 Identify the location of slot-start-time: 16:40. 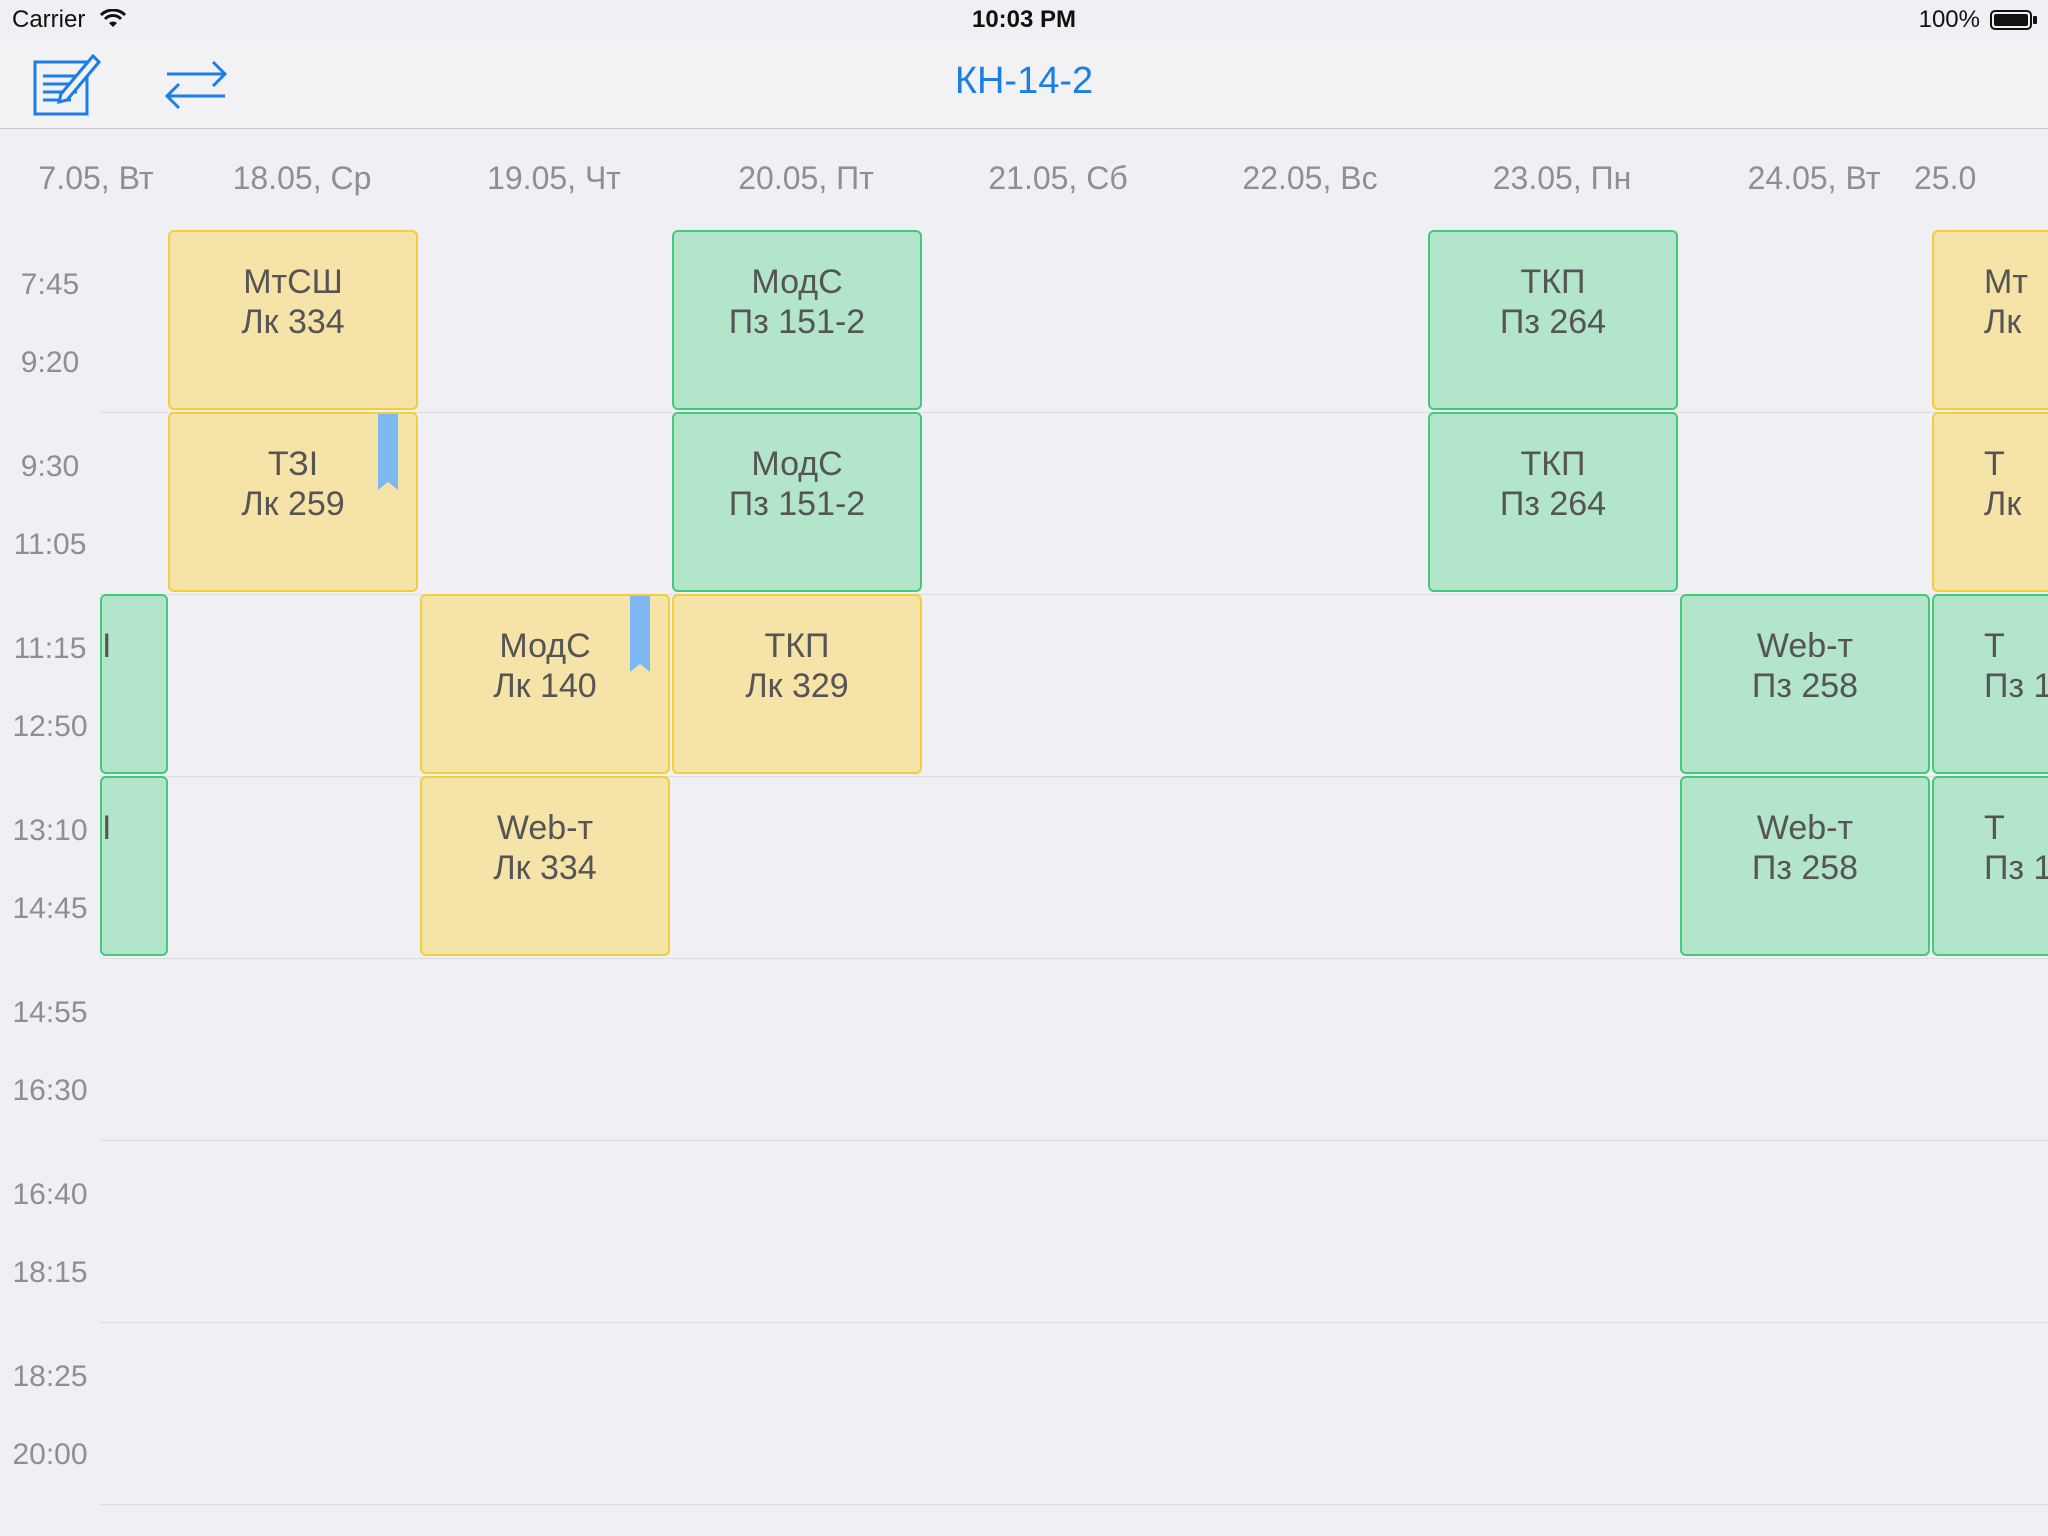
(50, 1194).